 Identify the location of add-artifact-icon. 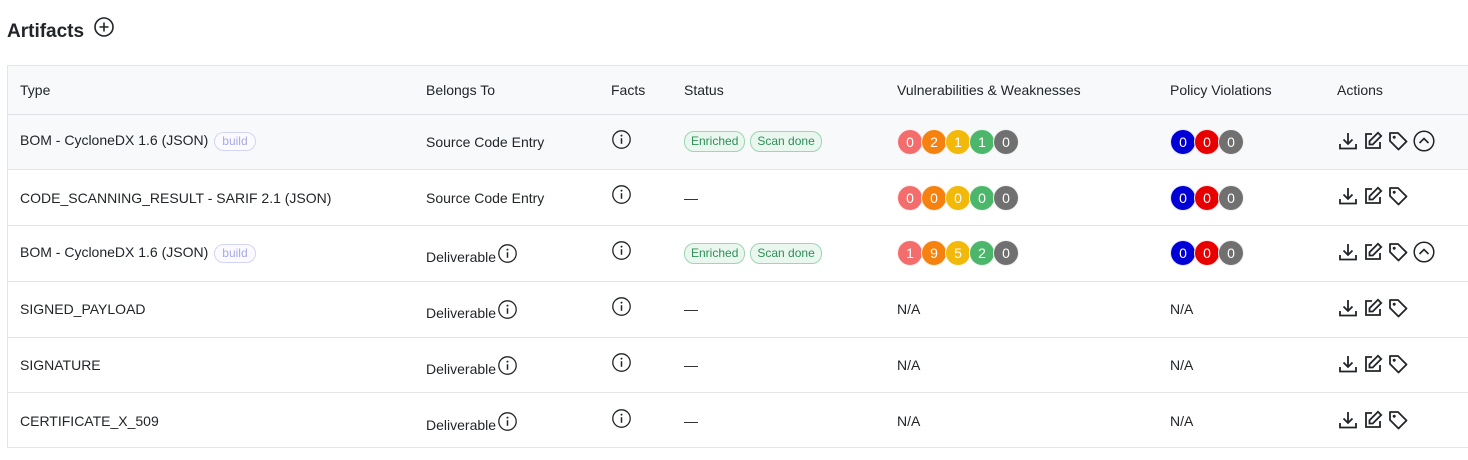
(104, 27).